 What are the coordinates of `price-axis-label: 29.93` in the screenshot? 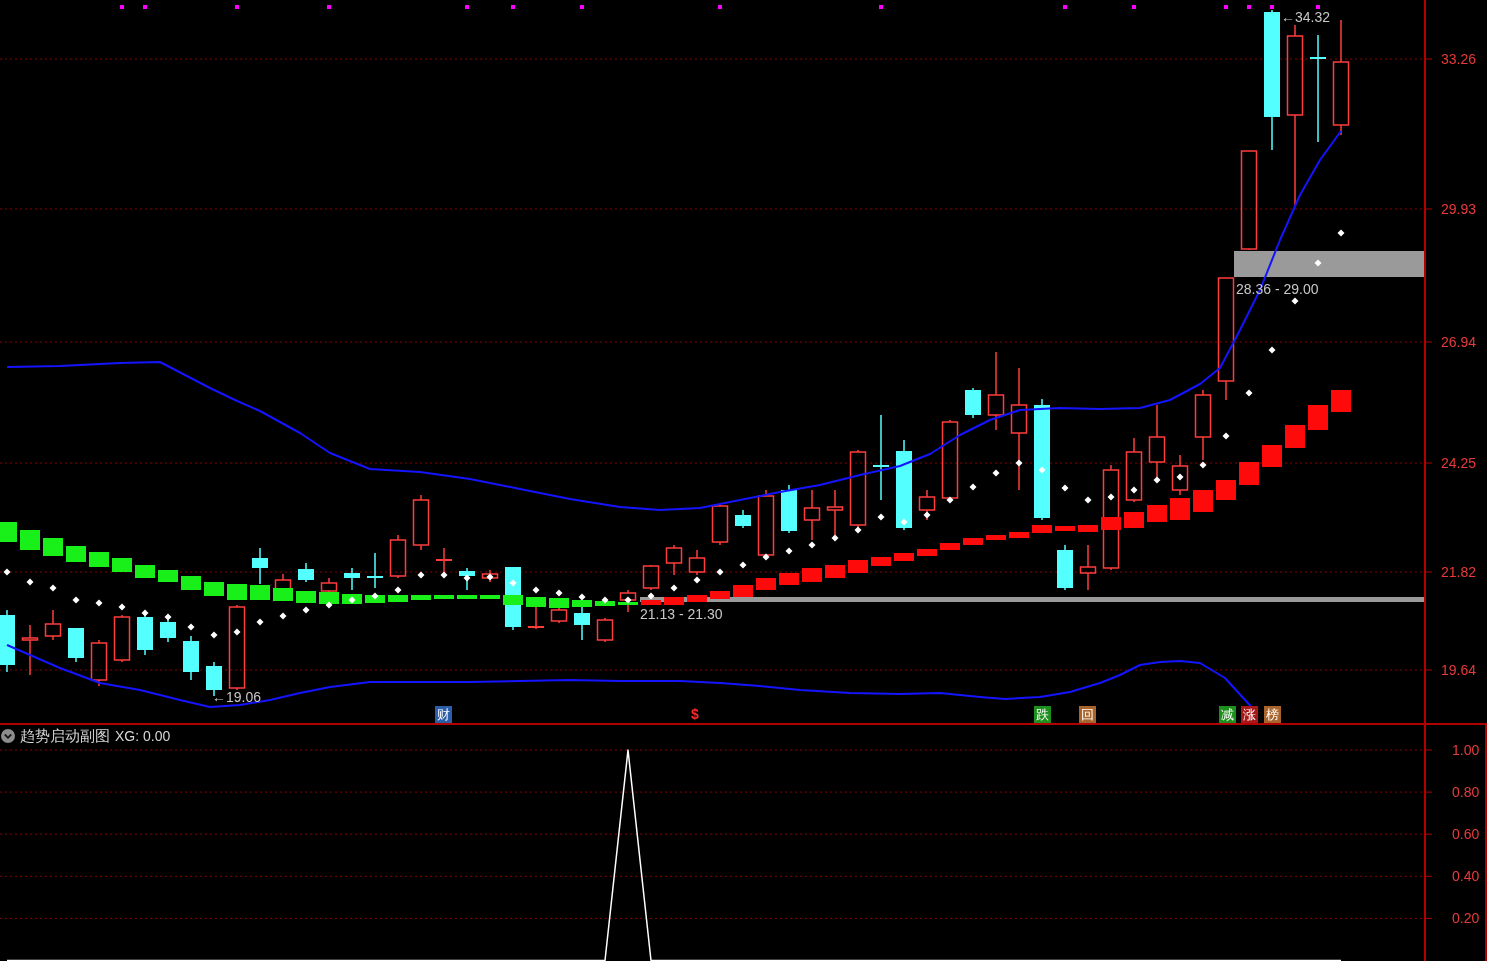 It's located at (1459, 209).